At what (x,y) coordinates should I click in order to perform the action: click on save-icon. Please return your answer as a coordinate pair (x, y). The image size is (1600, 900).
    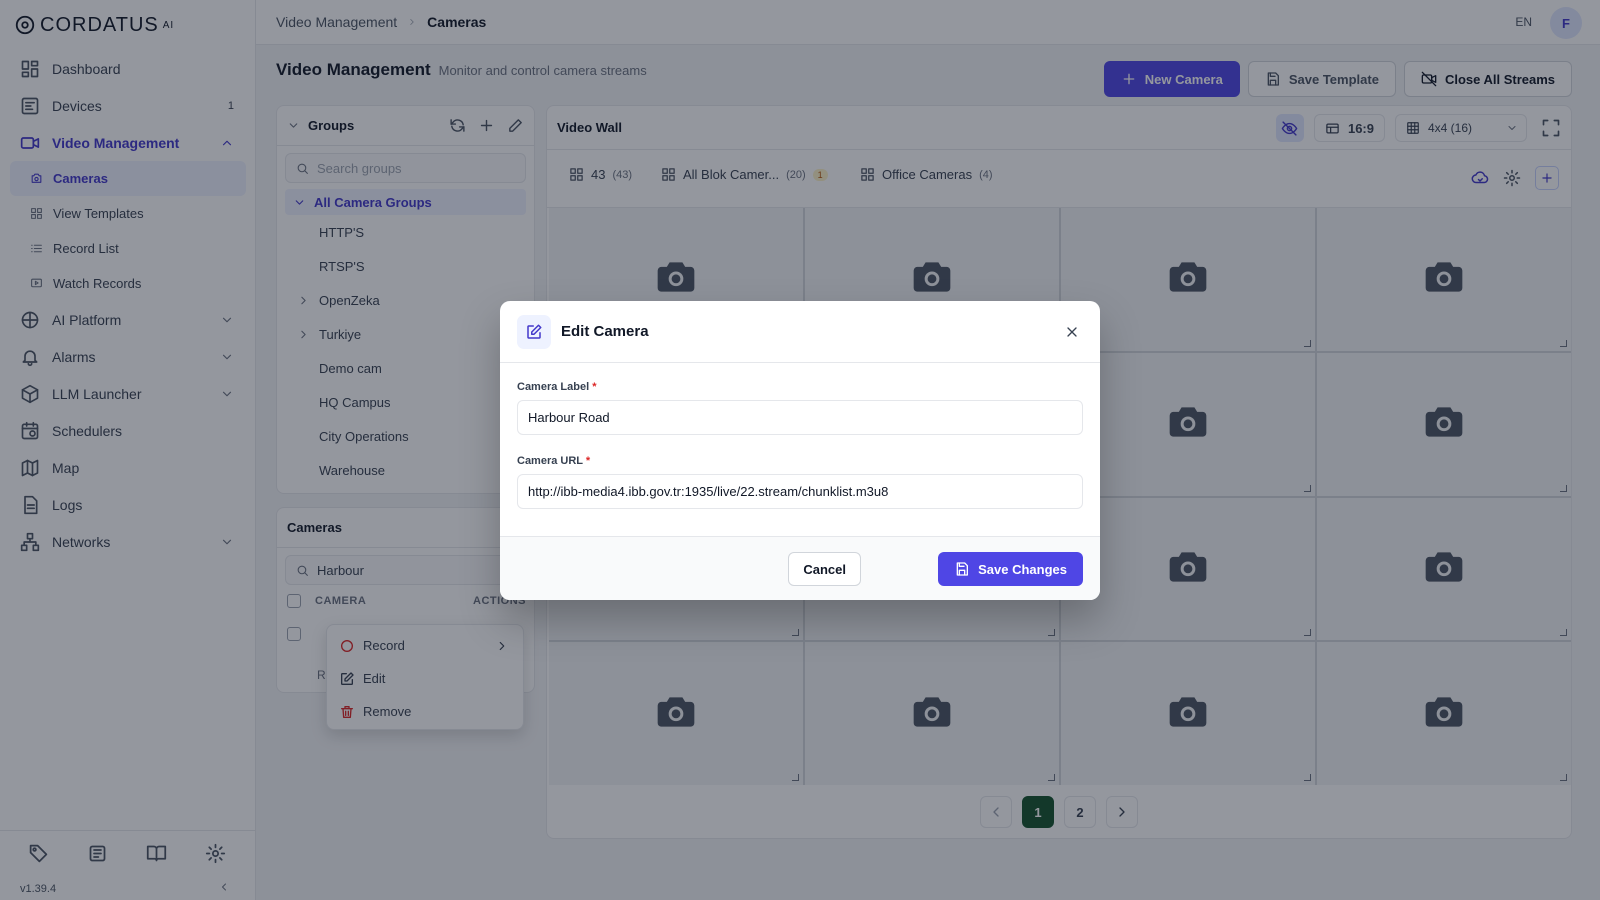
    Looking at the image, I should click on (962, 569).